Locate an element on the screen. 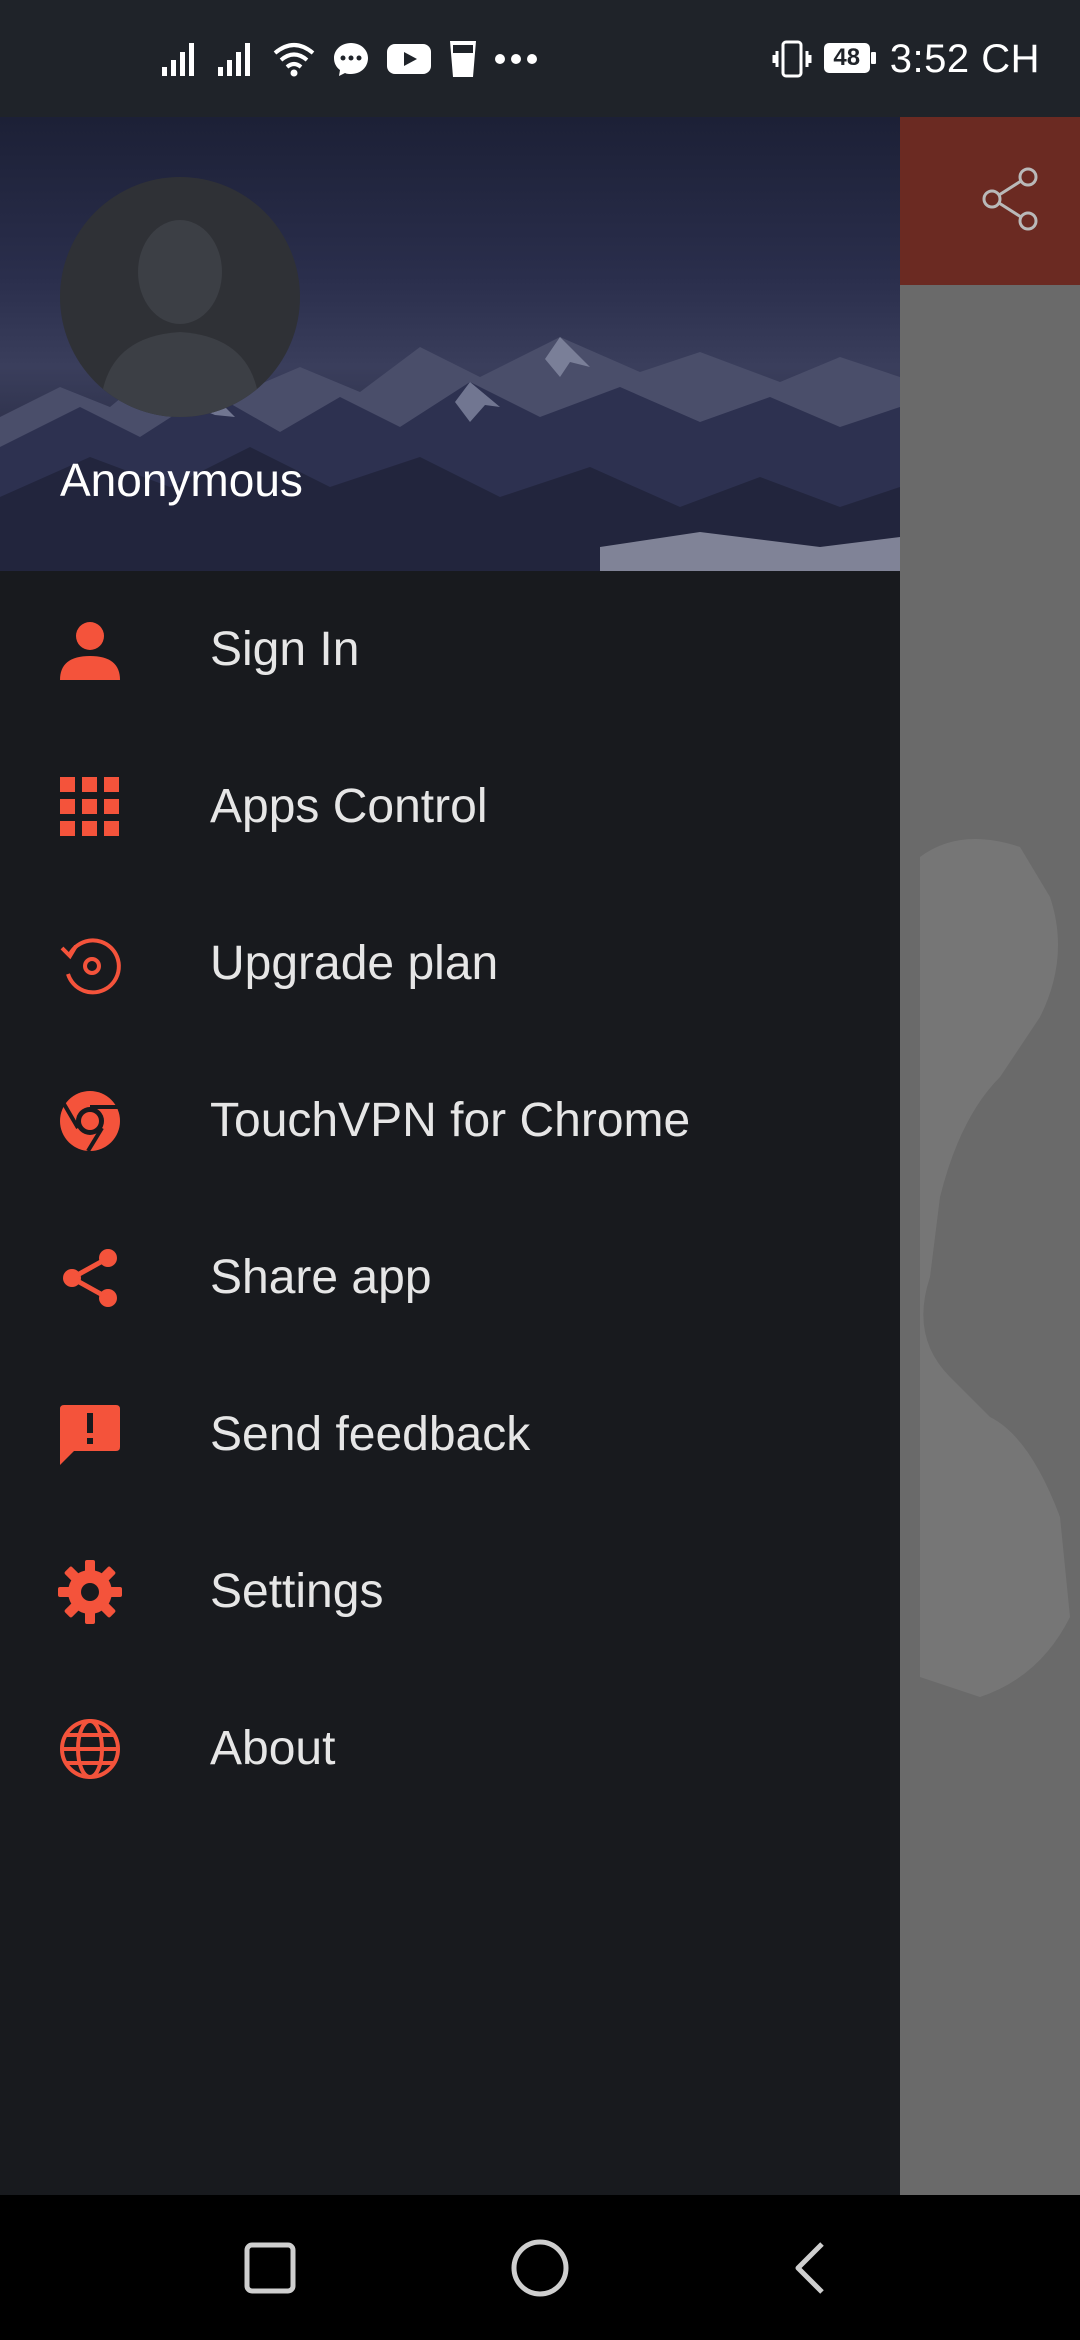 Image resolution: width=1080 pixels, height=2340 pixels. menu-item-label: Send feedback is located at coordinates (370, 1434).